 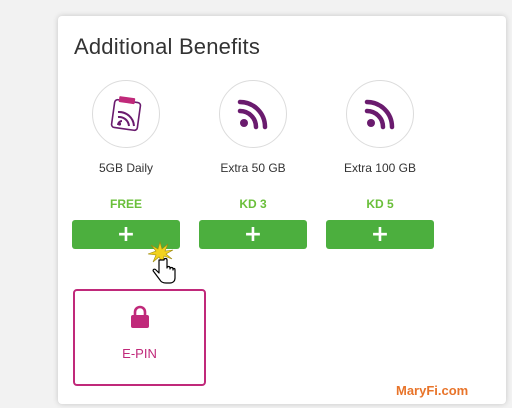 I want to click on lock-icon, so click(x=140, y=319).